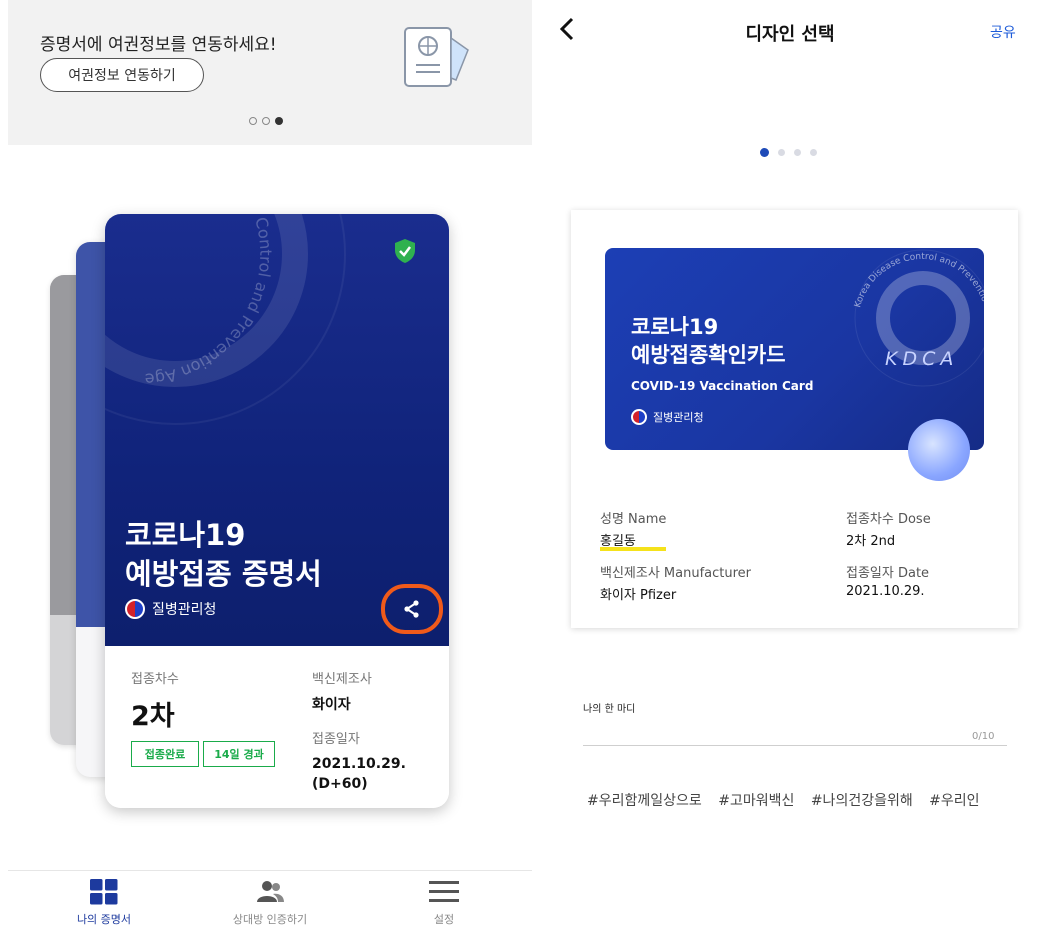 This screenshot has height=927, width=1061. I want to click on name-label: 성명 Name, so click(633, 519).